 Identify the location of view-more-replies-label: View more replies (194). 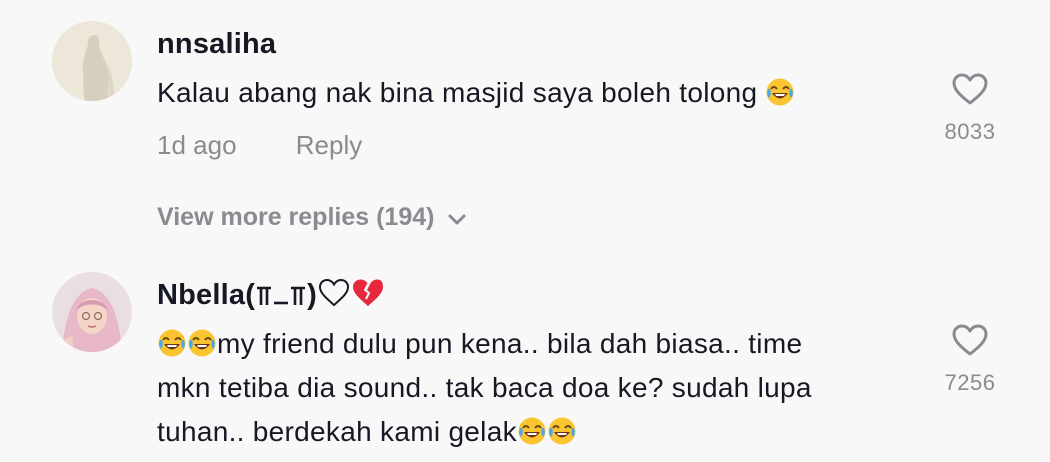
(296, 217).